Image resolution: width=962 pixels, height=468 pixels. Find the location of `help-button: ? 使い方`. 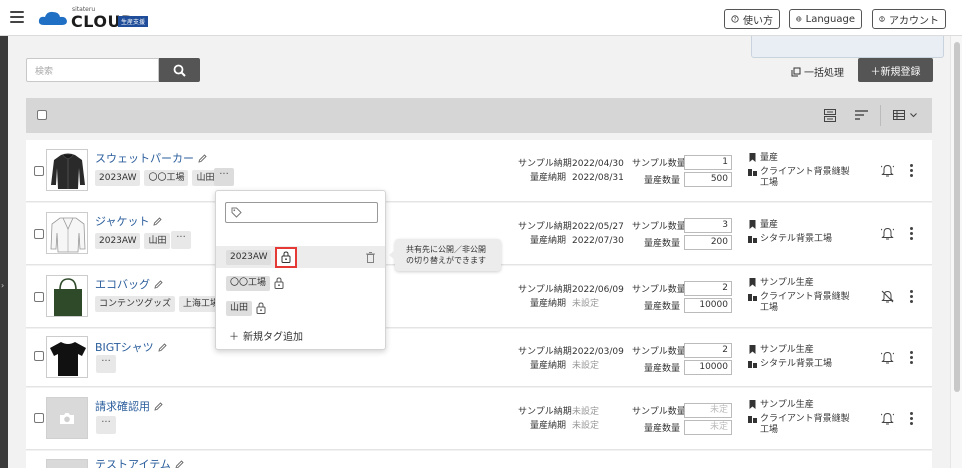

help-button: ? 使い方 is located at coordinates (752, 19).